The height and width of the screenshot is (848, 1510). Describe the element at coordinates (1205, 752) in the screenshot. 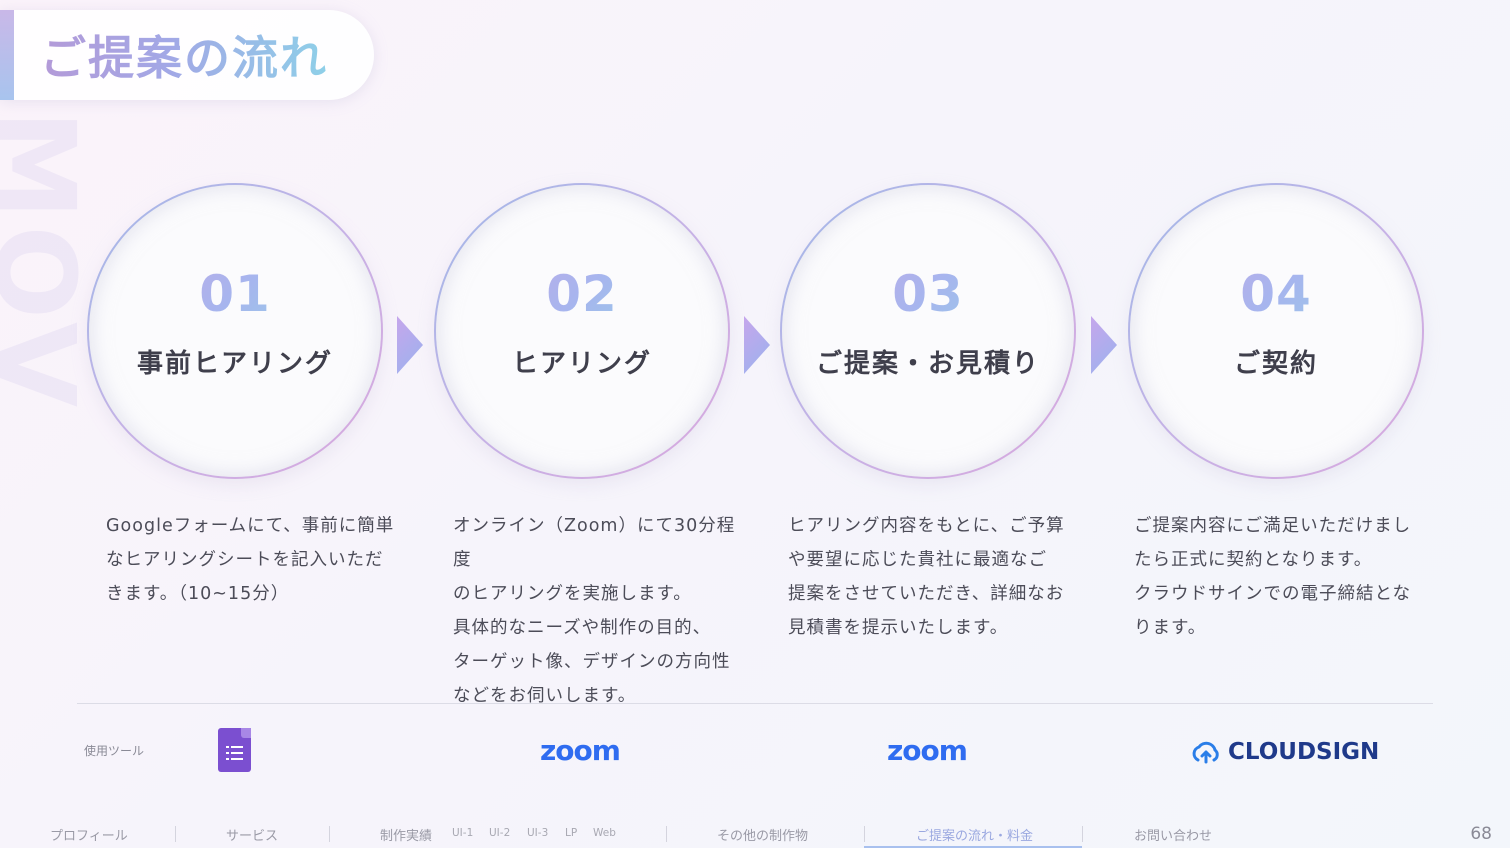

I see `cloudsign-logo-icon` at that location.